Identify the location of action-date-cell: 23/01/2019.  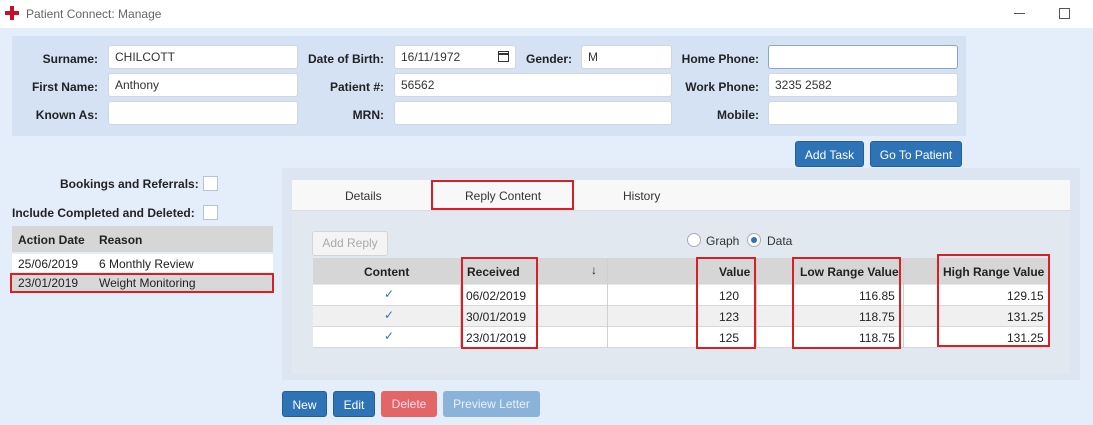
(48, 283).